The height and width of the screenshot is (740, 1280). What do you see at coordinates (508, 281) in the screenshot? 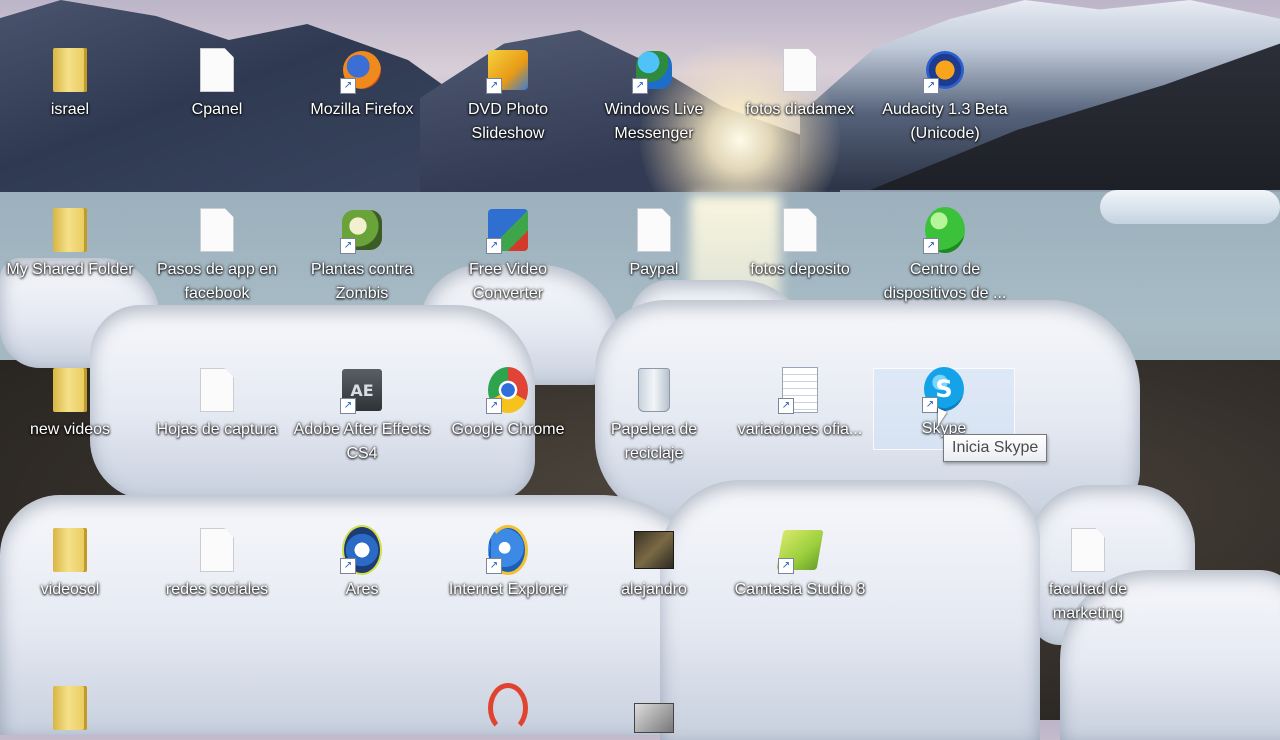
I see `desktop-icon-label: Free Video Converter` at bounding box center [508, 281].